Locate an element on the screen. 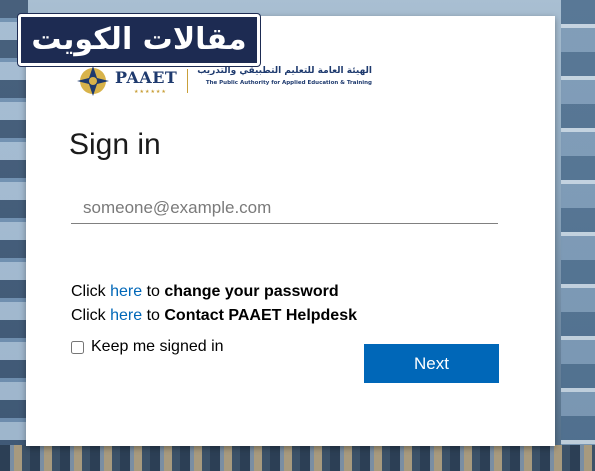 The height and width of the screenshot is (471, 595). keep-signed-in-checkbox is located at coordinates (77, 347).